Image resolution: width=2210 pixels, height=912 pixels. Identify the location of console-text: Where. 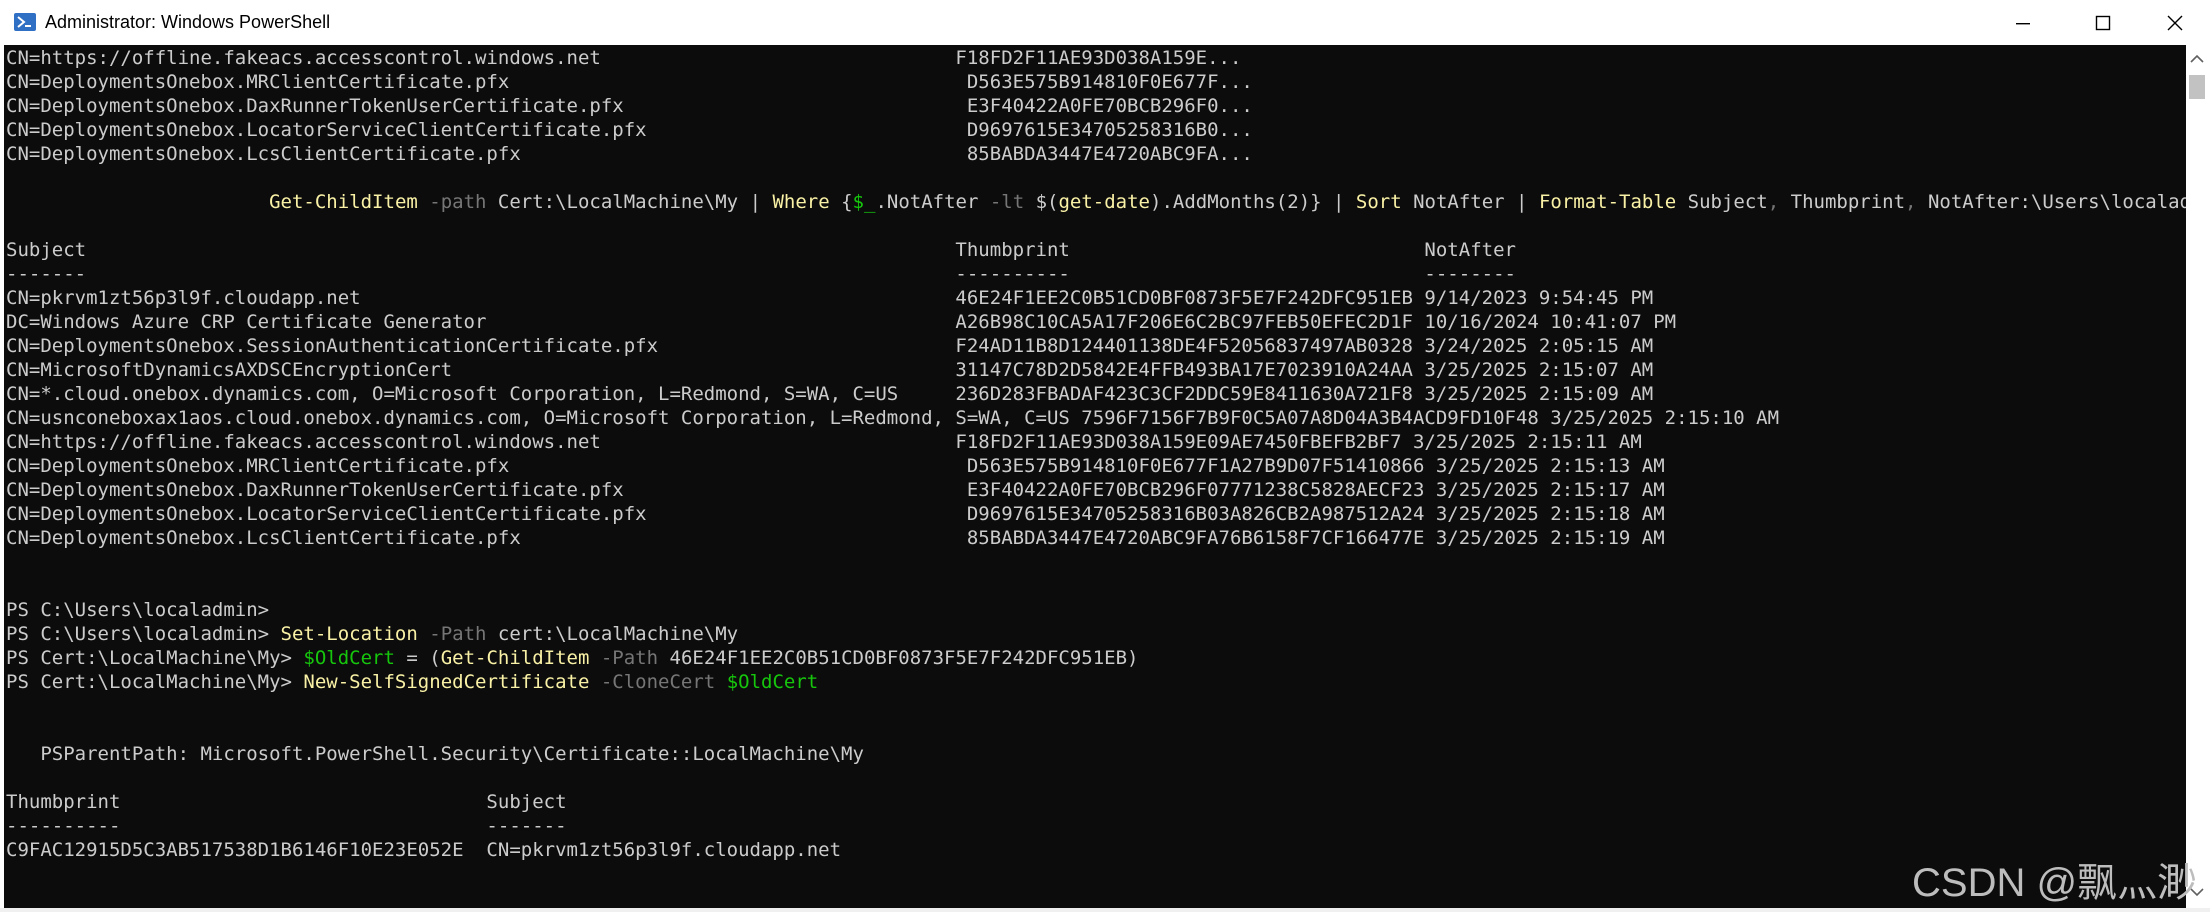
(801, 202).